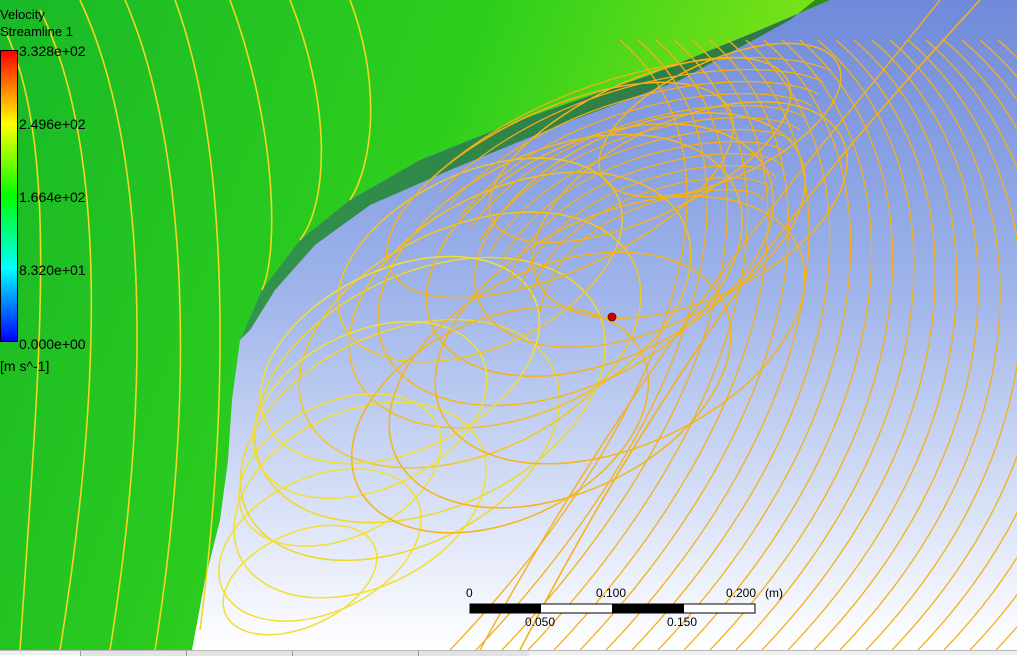  I want to click on scale-label: 0.100, so click(611, 593).